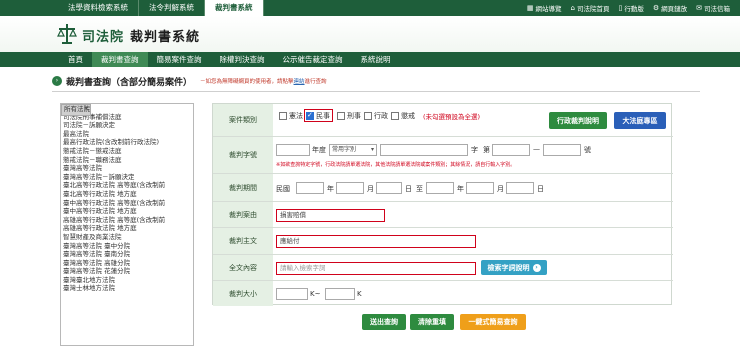 The image size is (740, 350). Describe the element at coordinates (127, 271) in the screenshot. I see `court-list-item: 臺灣高等法院 花蓮分院` at that location.